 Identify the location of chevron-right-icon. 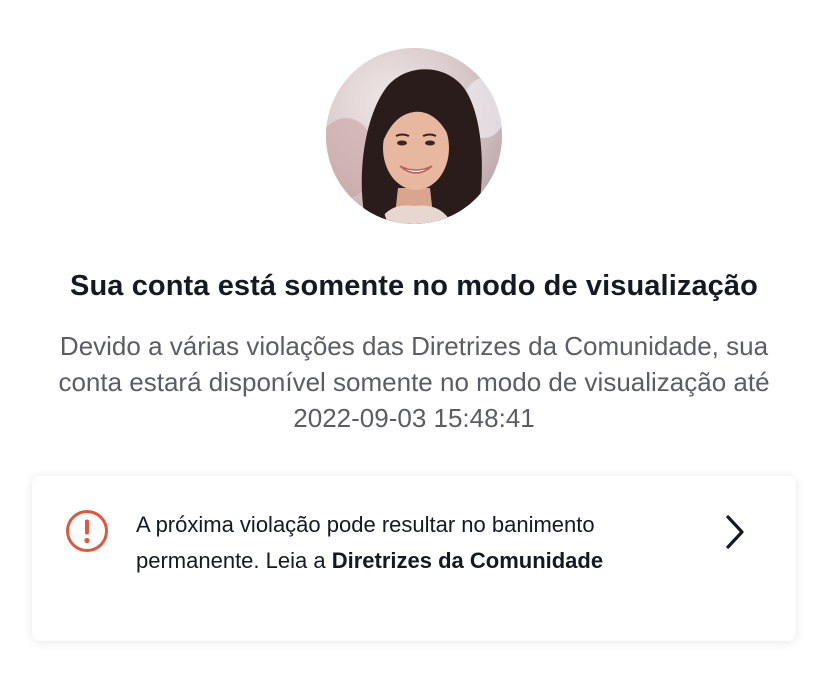
(735, 532).